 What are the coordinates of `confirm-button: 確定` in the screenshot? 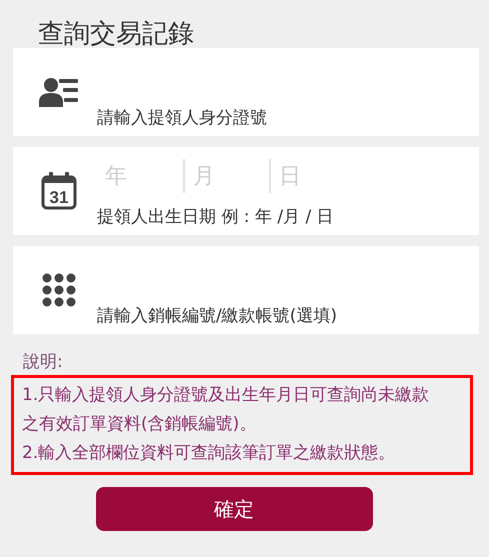 It's located at (234, 509).